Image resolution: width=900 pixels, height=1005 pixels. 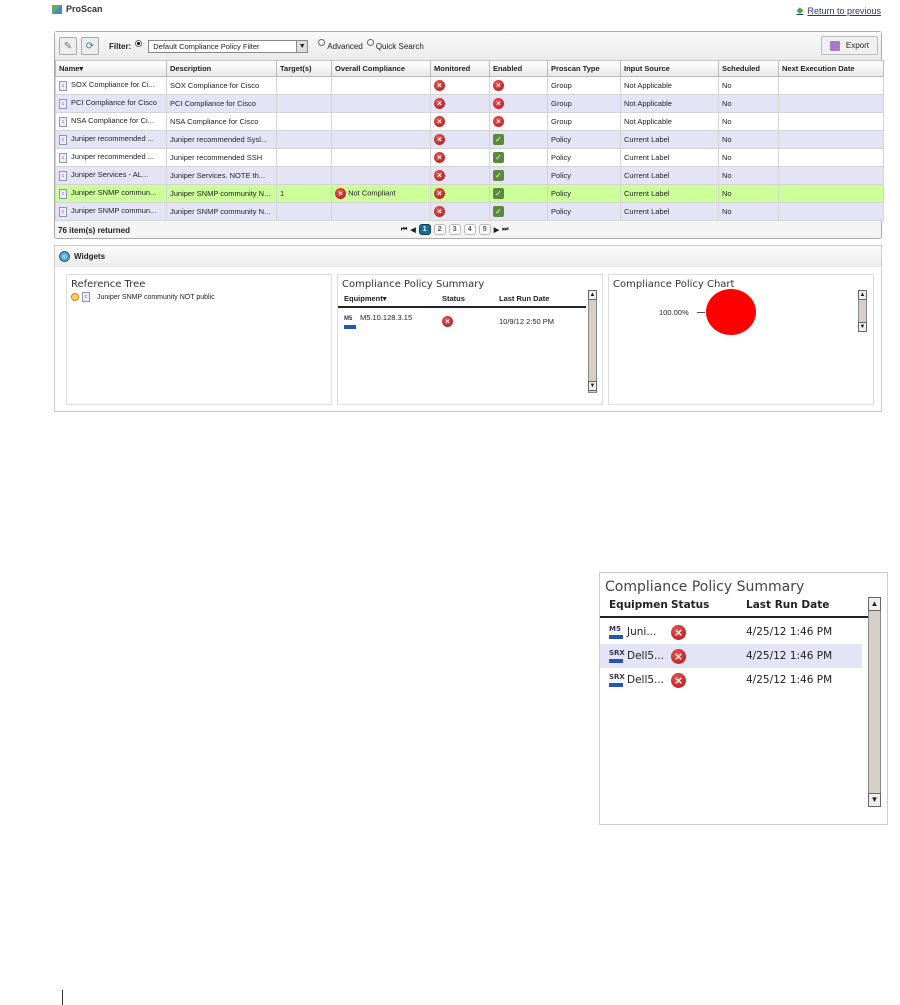 What do you see at coordinates (505, 230) in the screenshot?
I see `last-page-icon: ⏭` at bounding box center [505, 230].